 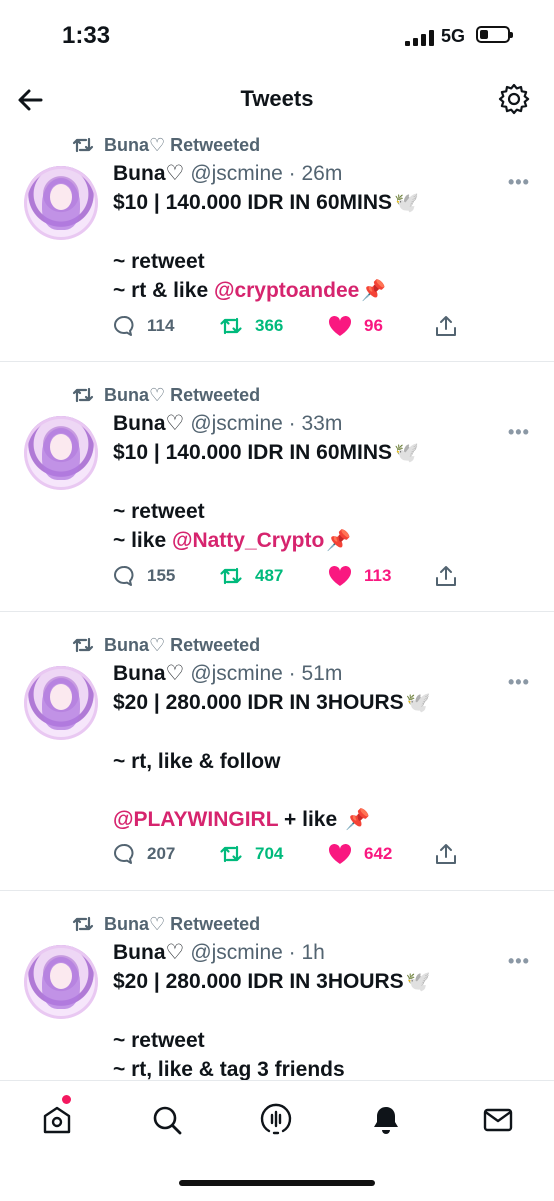 What do you see at coordinates (144, 576) in the screenshot?
I see `reply-button: 155` at bounding box center [144, 576].